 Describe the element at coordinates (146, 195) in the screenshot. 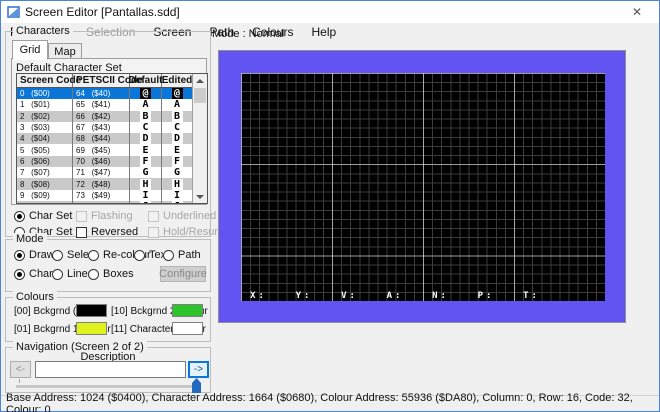

I see `cell-default-glyph: I` at that location.